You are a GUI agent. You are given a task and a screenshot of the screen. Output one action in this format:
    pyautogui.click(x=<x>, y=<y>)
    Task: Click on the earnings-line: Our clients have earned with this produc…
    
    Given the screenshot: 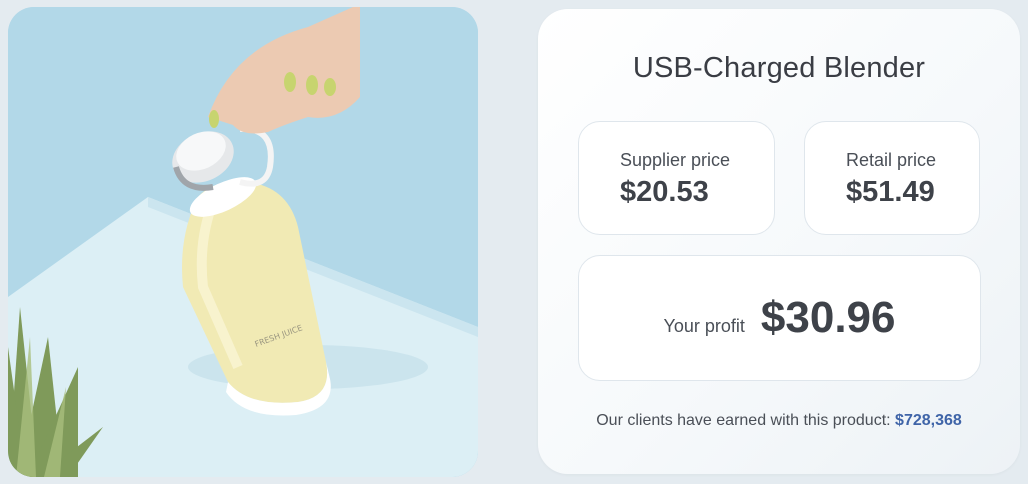 What is the action you would take?
    pyautogui.click(x=779, y=421)
    